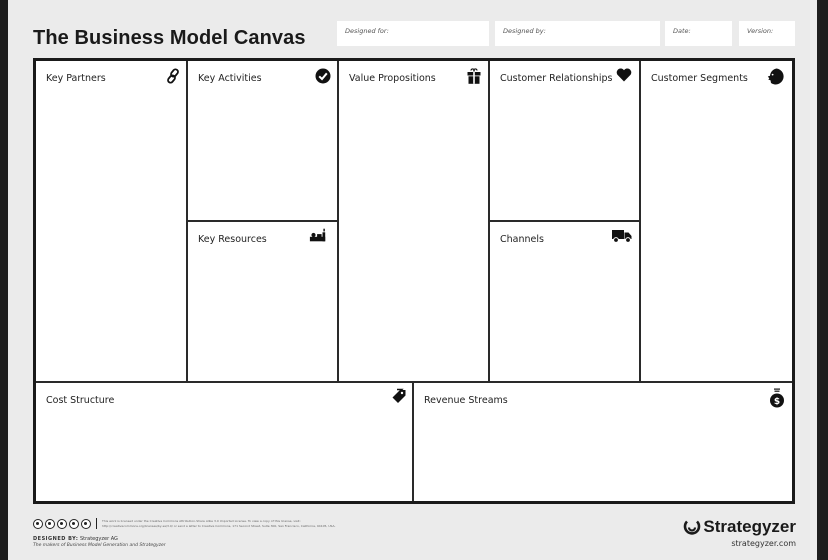  Describe the element at coordinates (317, 235) in the screenshot. I see `factory-icon` at that location.